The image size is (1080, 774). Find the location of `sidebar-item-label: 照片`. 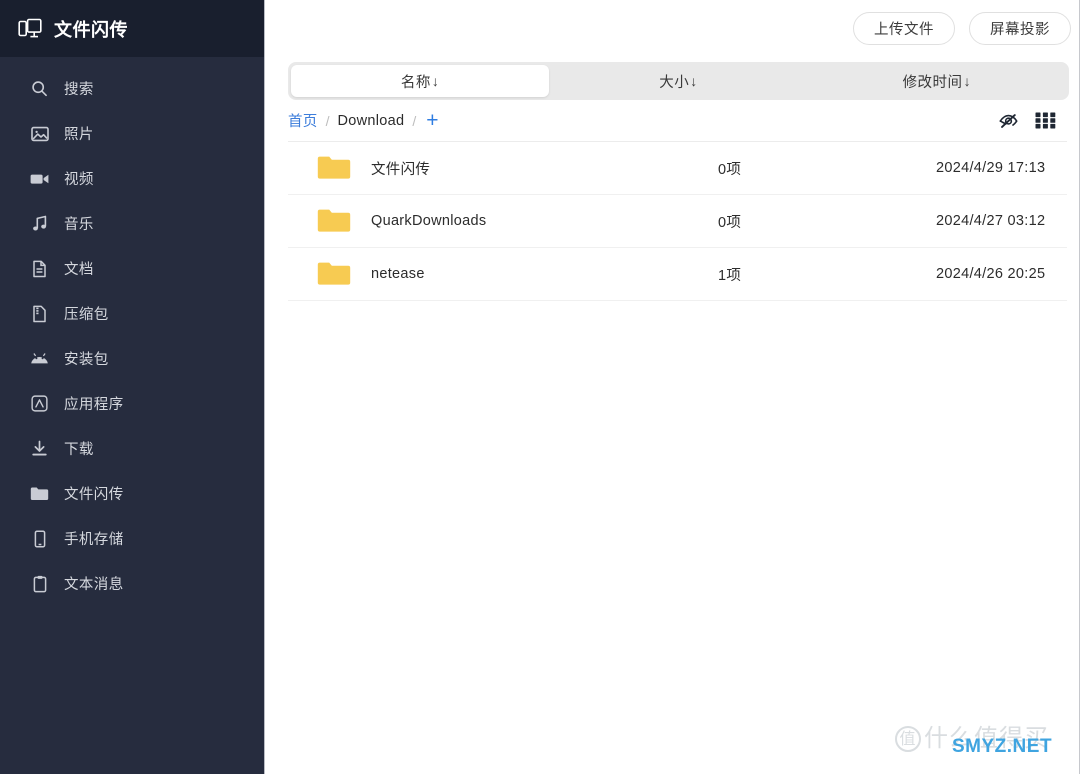

sidebar-item-label: 照片 is located at coordinates (79, 135).